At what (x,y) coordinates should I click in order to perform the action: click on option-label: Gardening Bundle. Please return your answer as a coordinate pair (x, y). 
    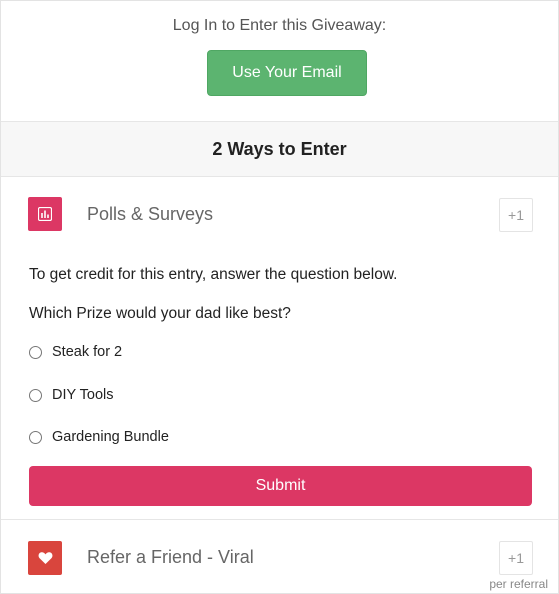
    Looking at the image, I should click on (110, 437).